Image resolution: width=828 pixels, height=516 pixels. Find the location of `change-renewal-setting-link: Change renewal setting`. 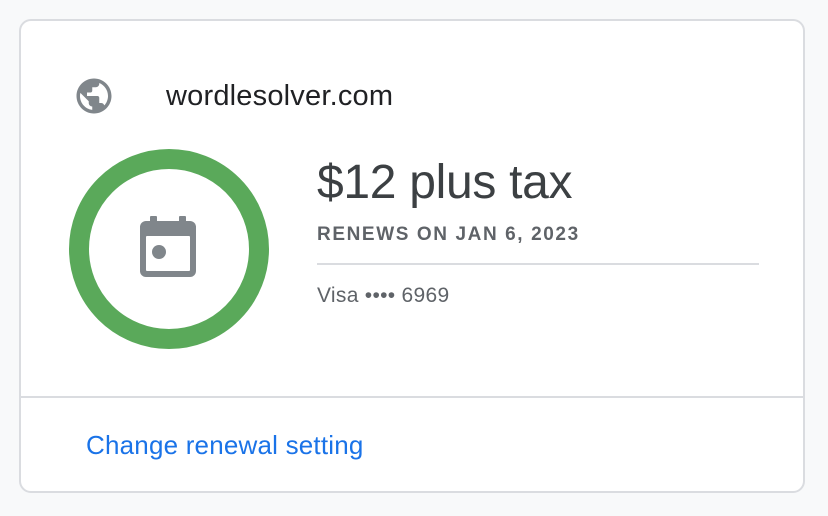

change-renewal-setting-link: Change renewal setting is located at coordinates (225, 445).